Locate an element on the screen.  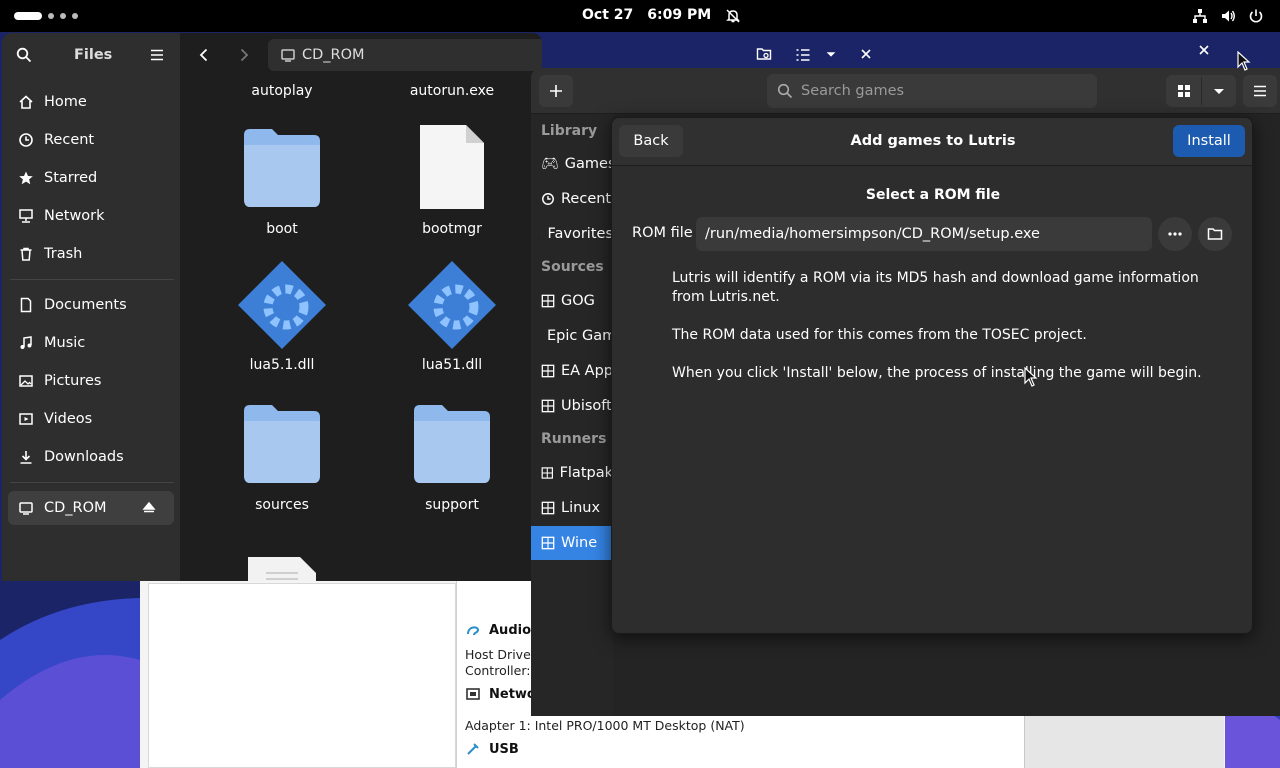
sidebar-item-linux: Linux is located at coordinates (572, 508).